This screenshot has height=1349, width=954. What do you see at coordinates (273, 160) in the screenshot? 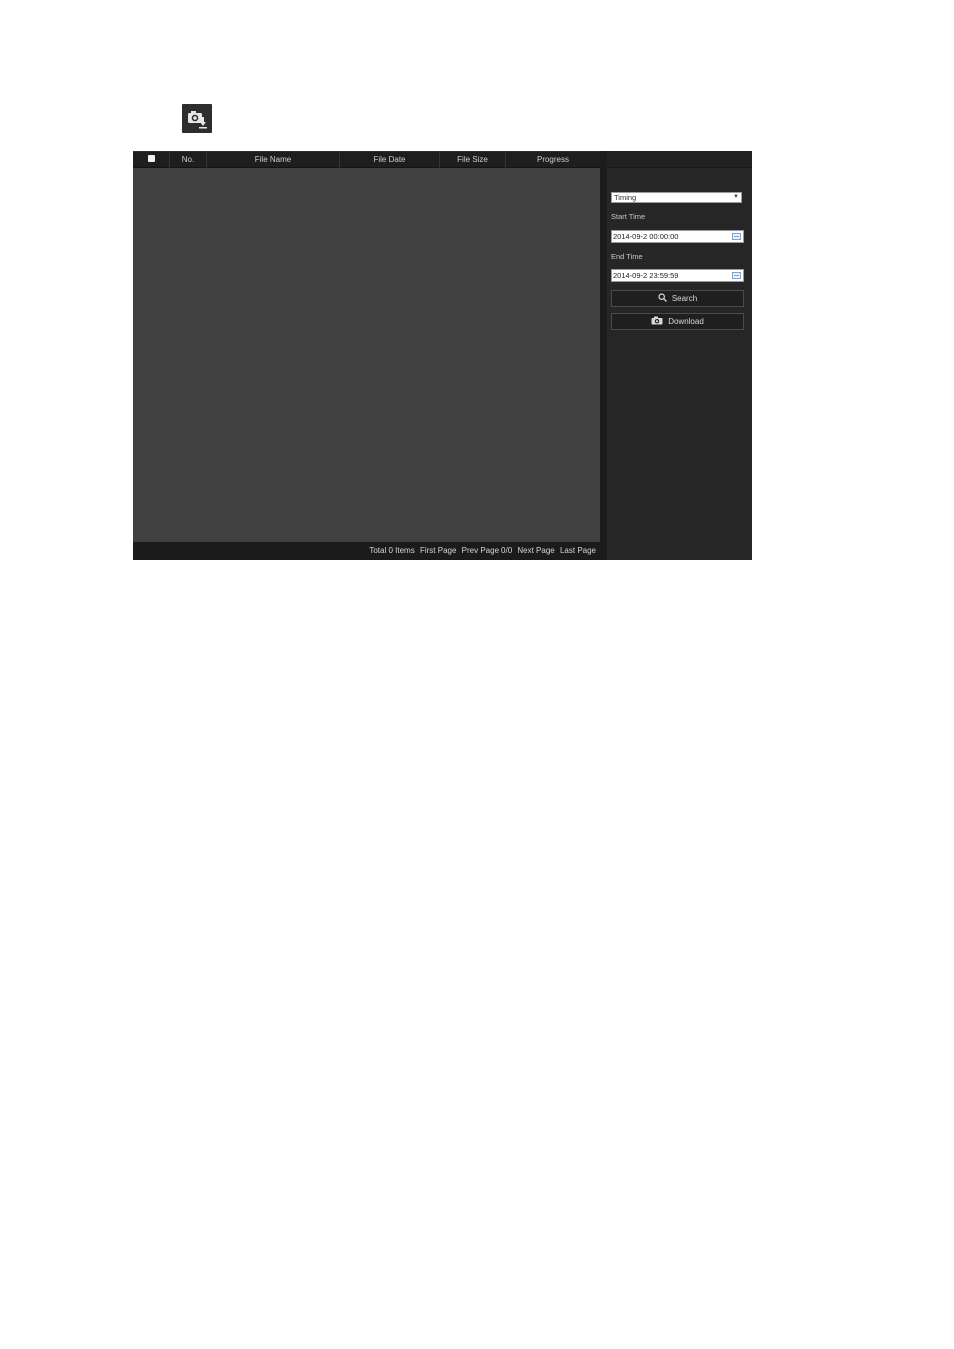
I see `column-file-name: File Name` at bounding box center [273, 160].